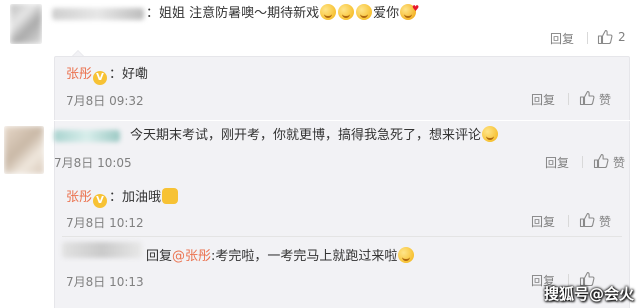 Image resolution: width=640 pixels, height=308 pixels. I want to click on mention-link: @张彤, so click(191, 256).